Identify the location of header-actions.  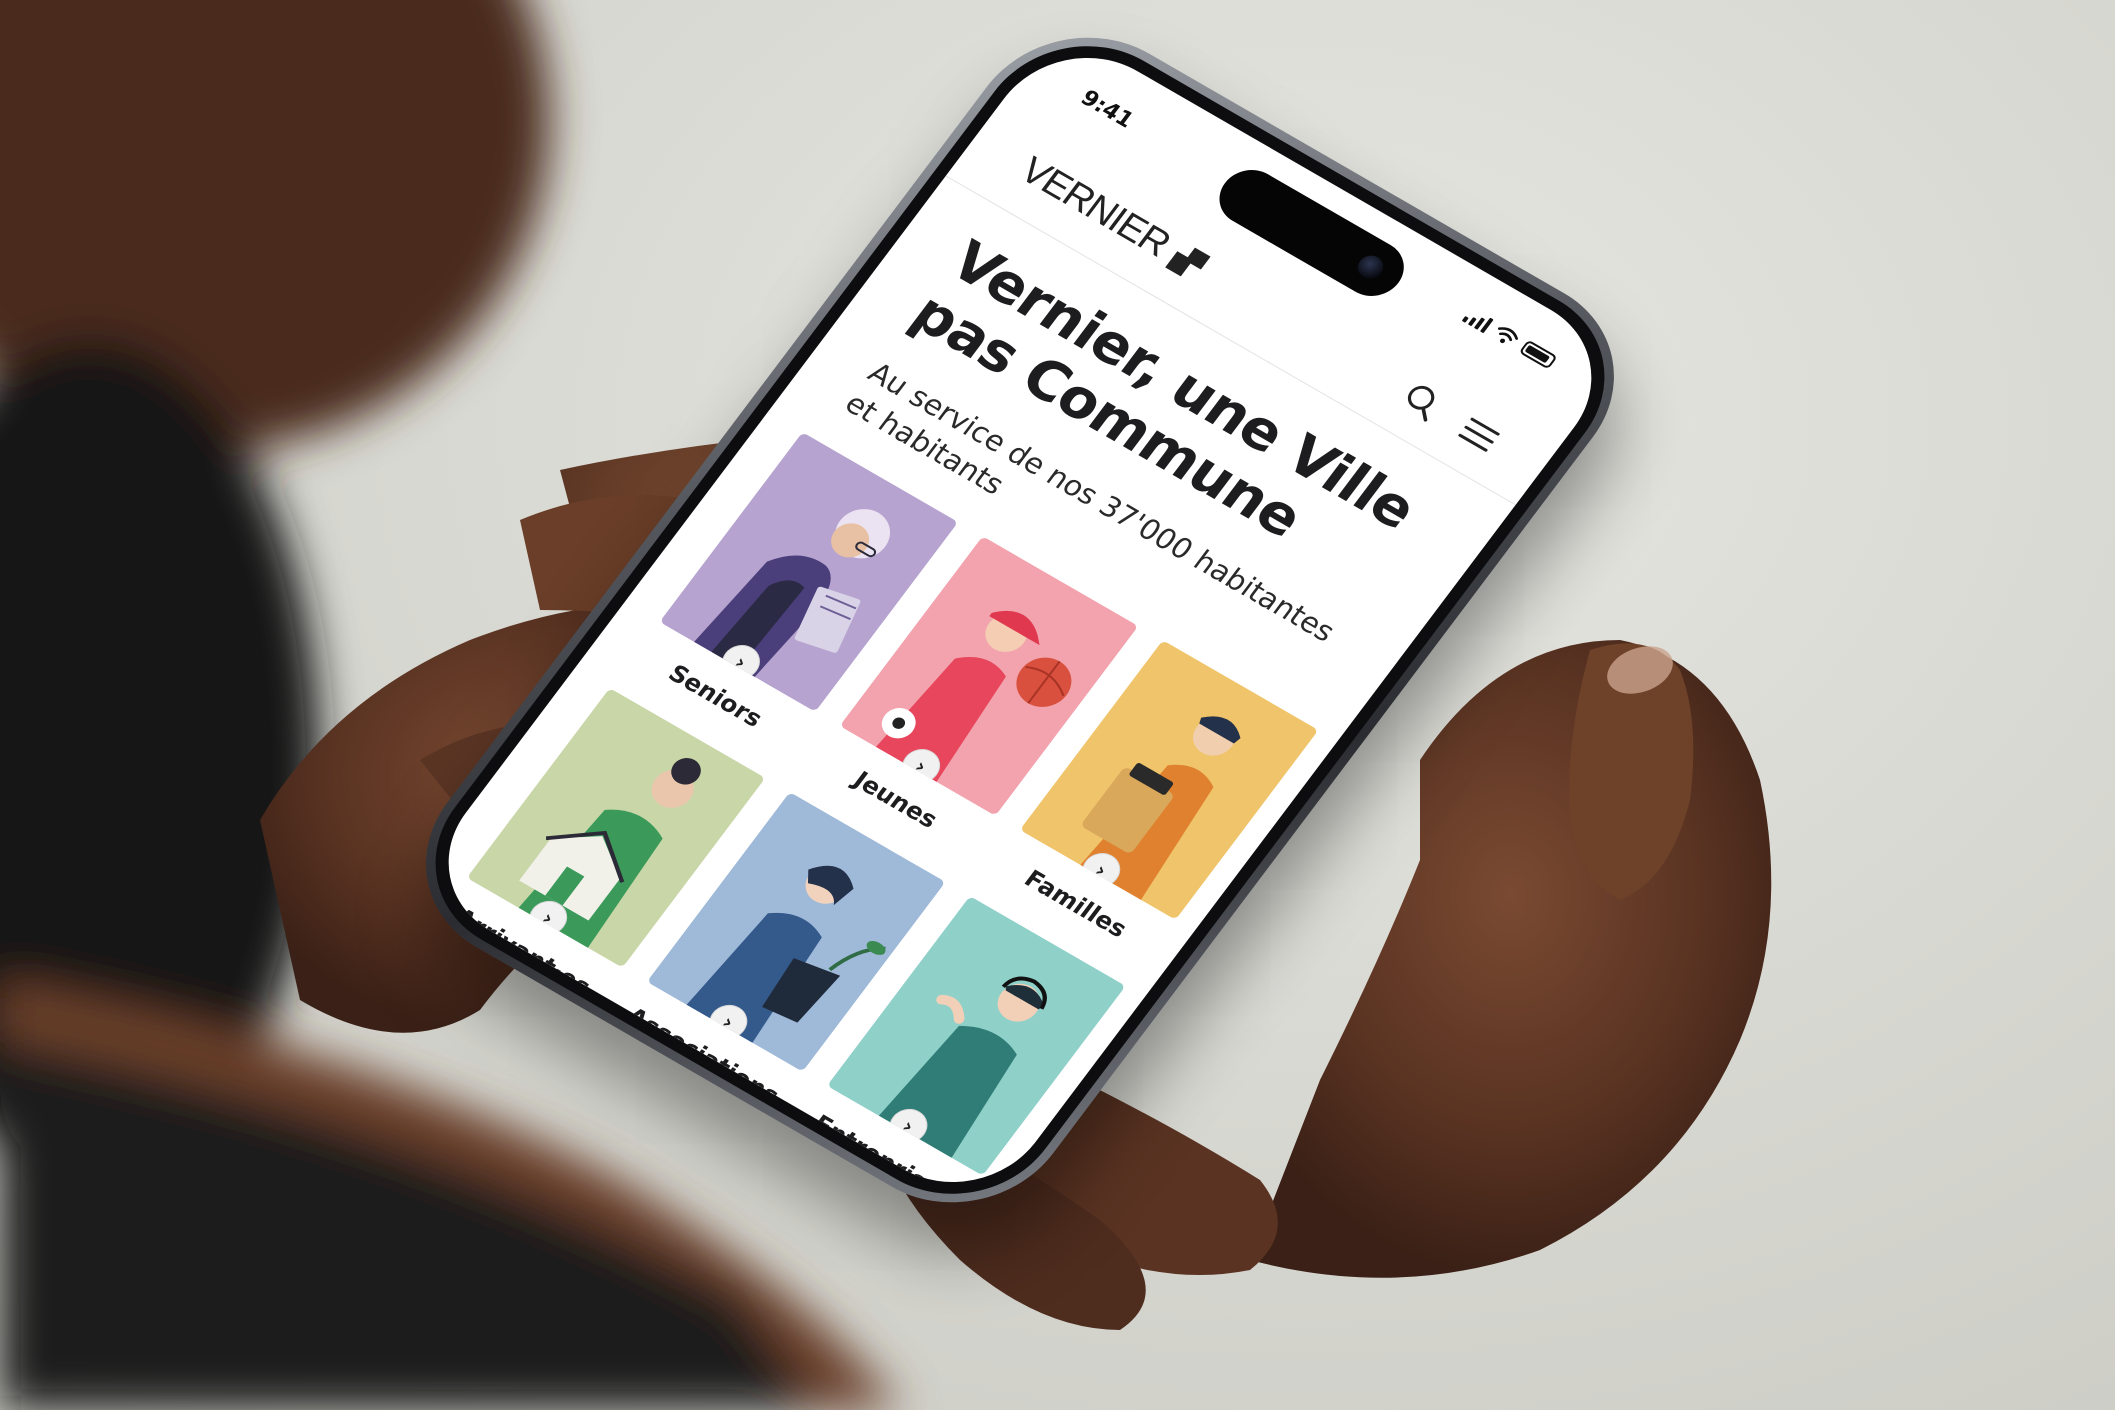
(1450, 418).